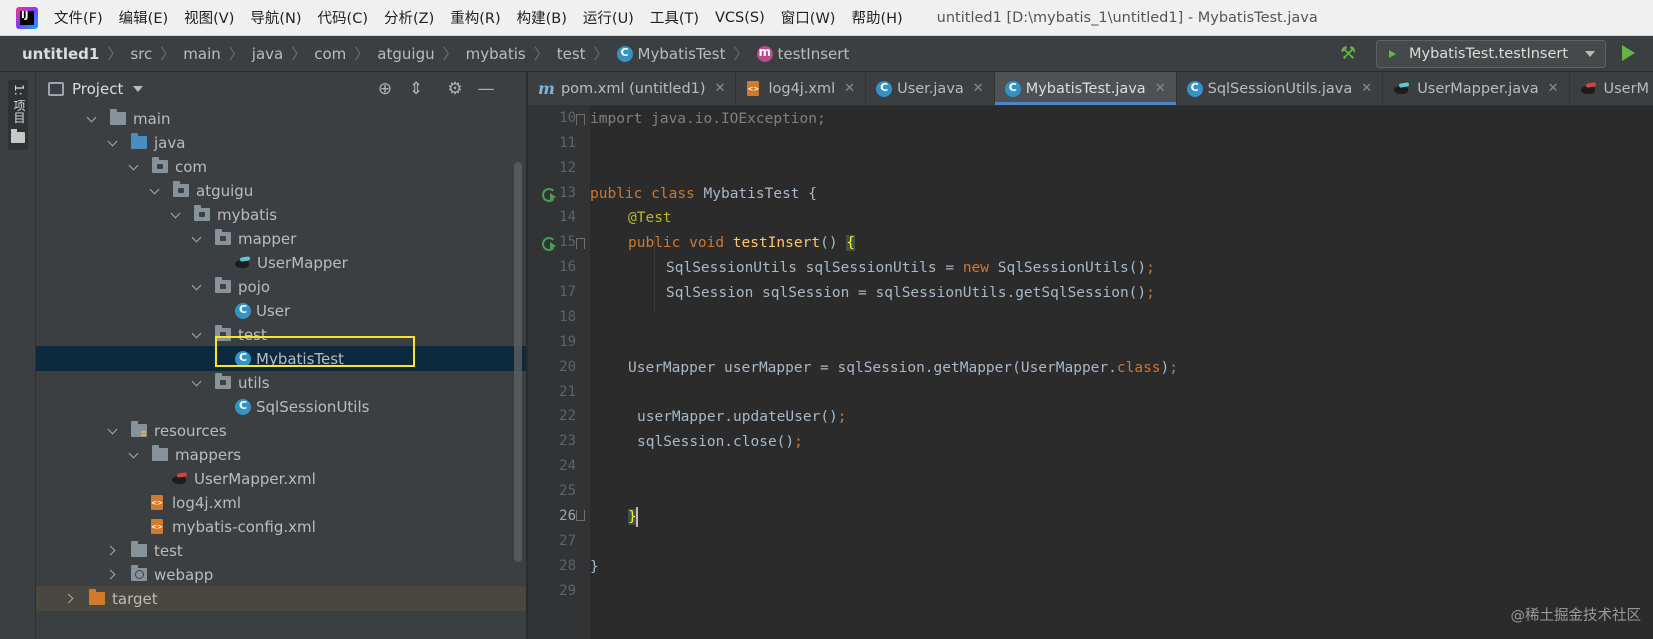 The width and height of the screenshot is (1653, 639). What do you see at coordinates (740, 18) in the screenshot?
I see `menu-vcs: VCS(S)` at bounding box center [740, 18].